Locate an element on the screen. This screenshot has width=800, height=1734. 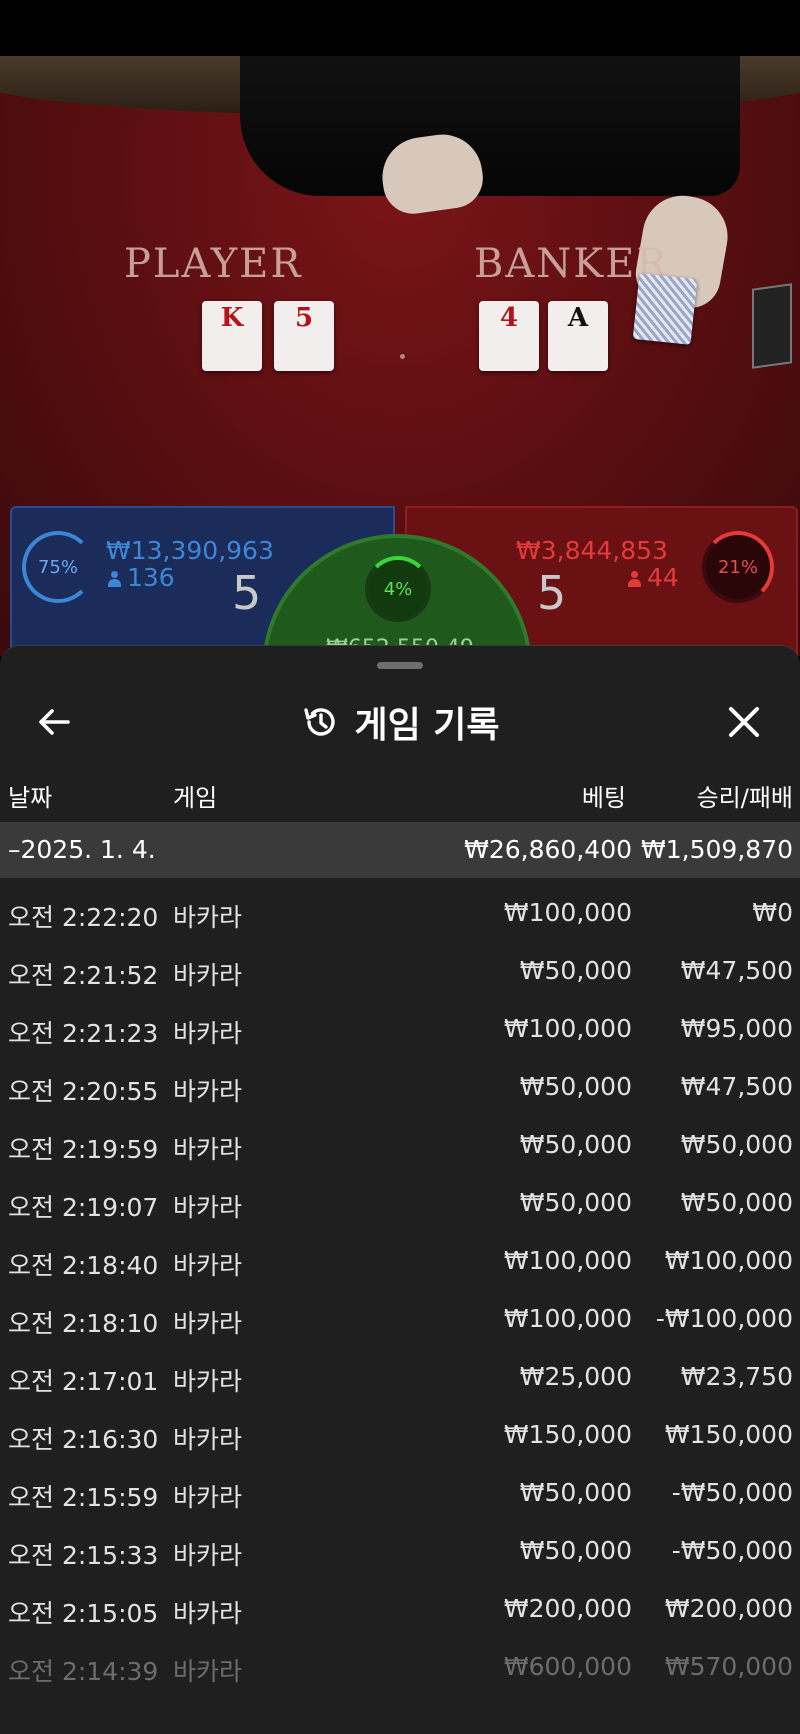
banker-bet-amount: ₩3,844,853 is located at coordinates (592, 550).